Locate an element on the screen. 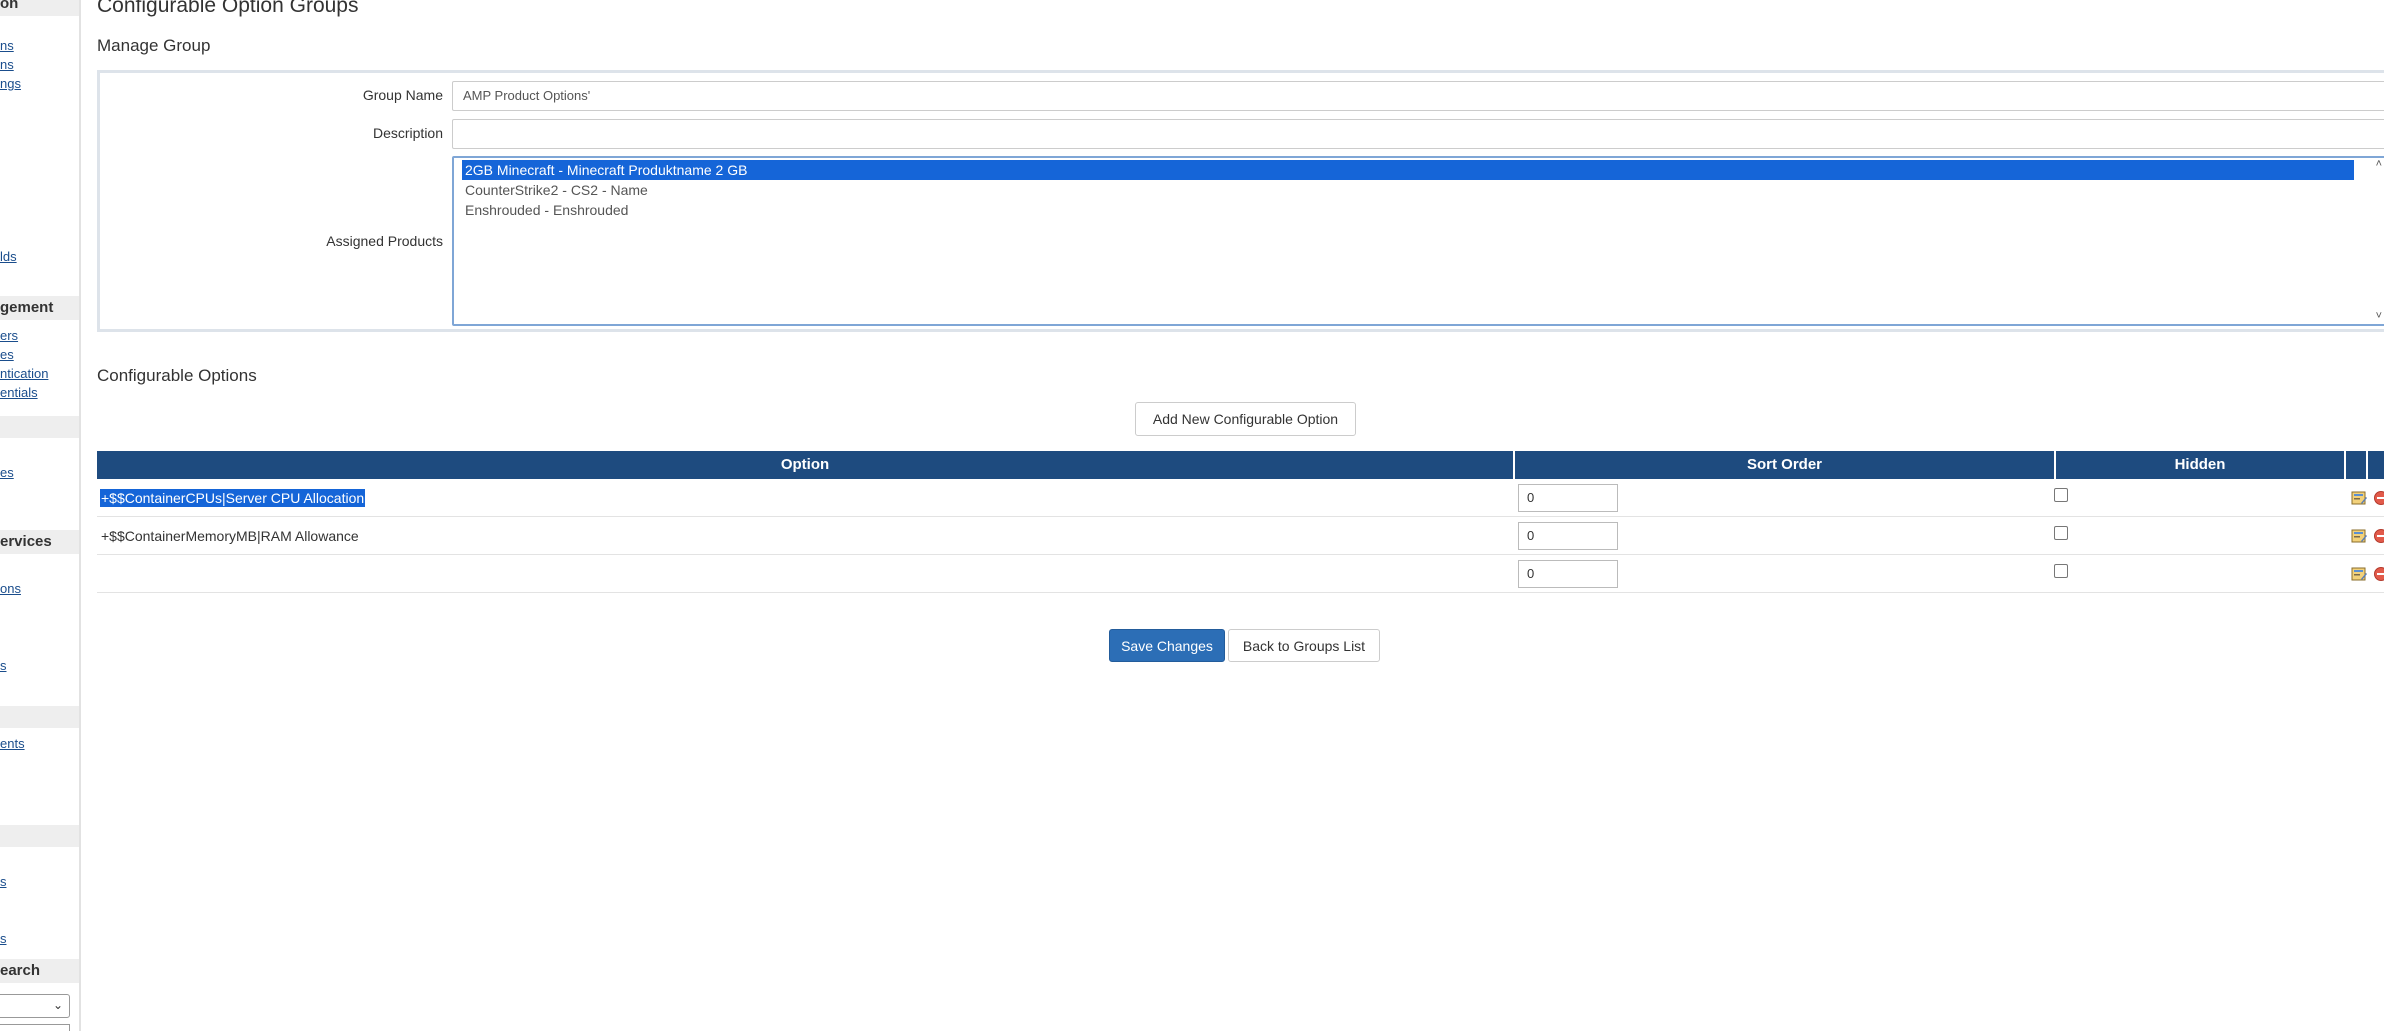  sidebar-link: ntication is located at coordinates (24, 374).